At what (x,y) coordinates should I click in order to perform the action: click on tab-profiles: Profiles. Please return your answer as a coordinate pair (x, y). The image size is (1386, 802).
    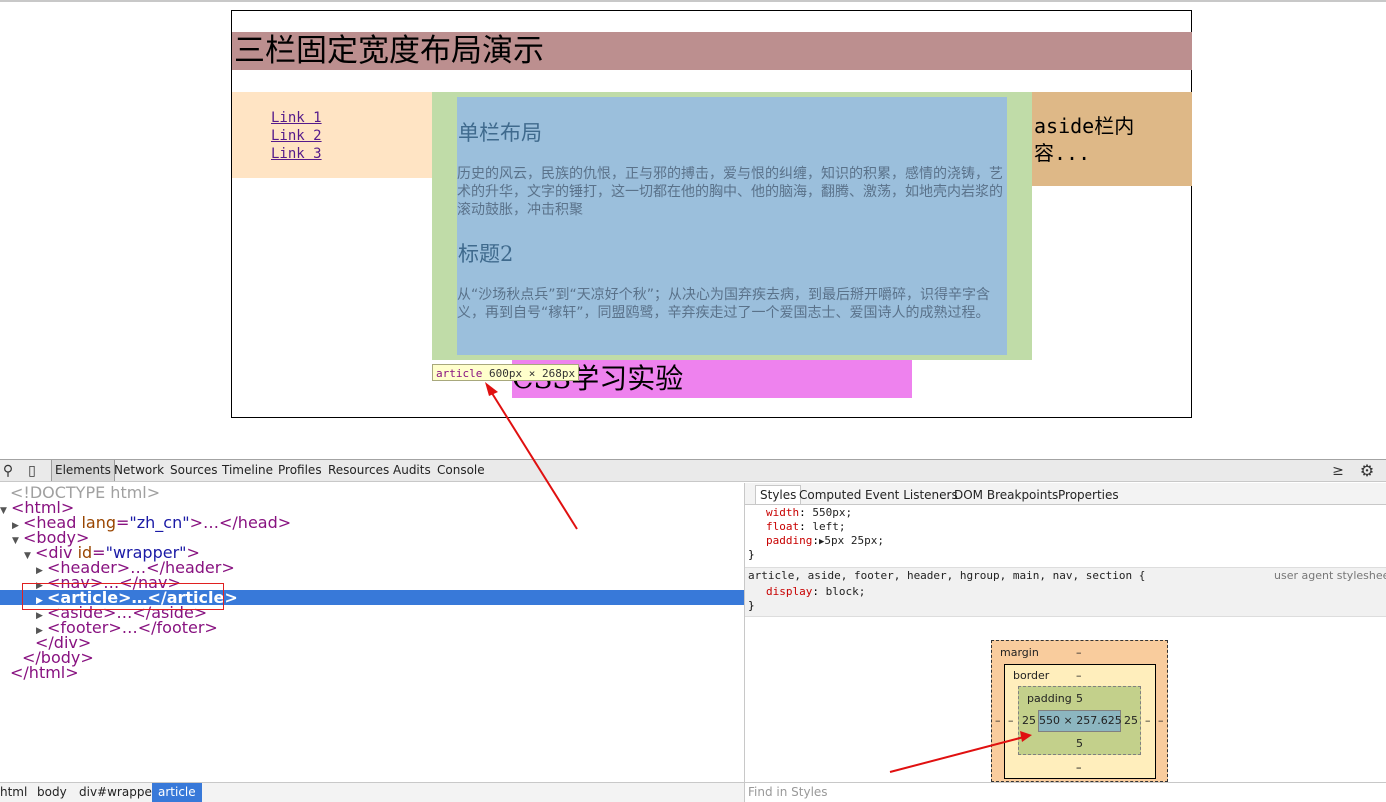
    Looking at the image, I should click on (300, 470).